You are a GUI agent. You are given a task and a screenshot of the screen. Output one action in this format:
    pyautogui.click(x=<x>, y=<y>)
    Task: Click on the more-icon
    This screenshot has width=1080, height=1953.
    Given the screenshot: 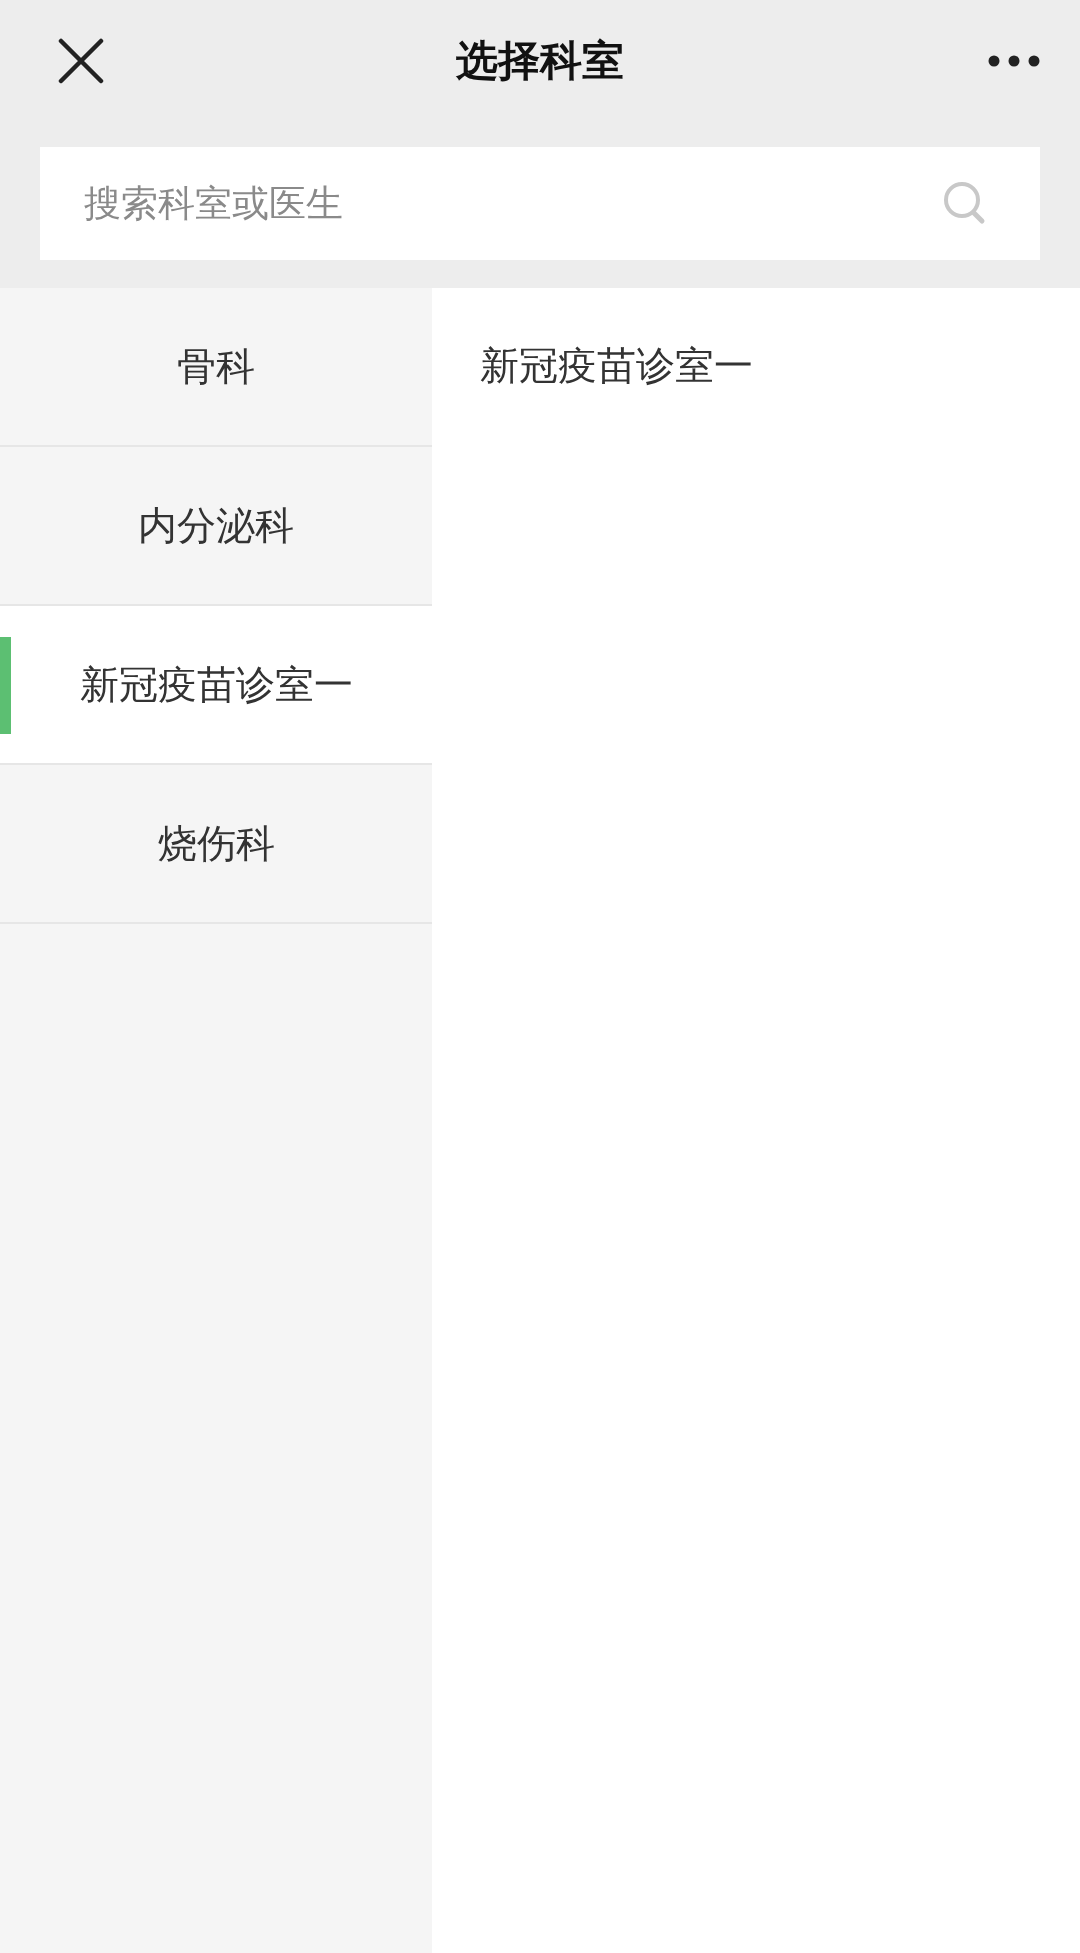 What is the action you would take?
    pyautogui.click(x=1014, y=60)
    